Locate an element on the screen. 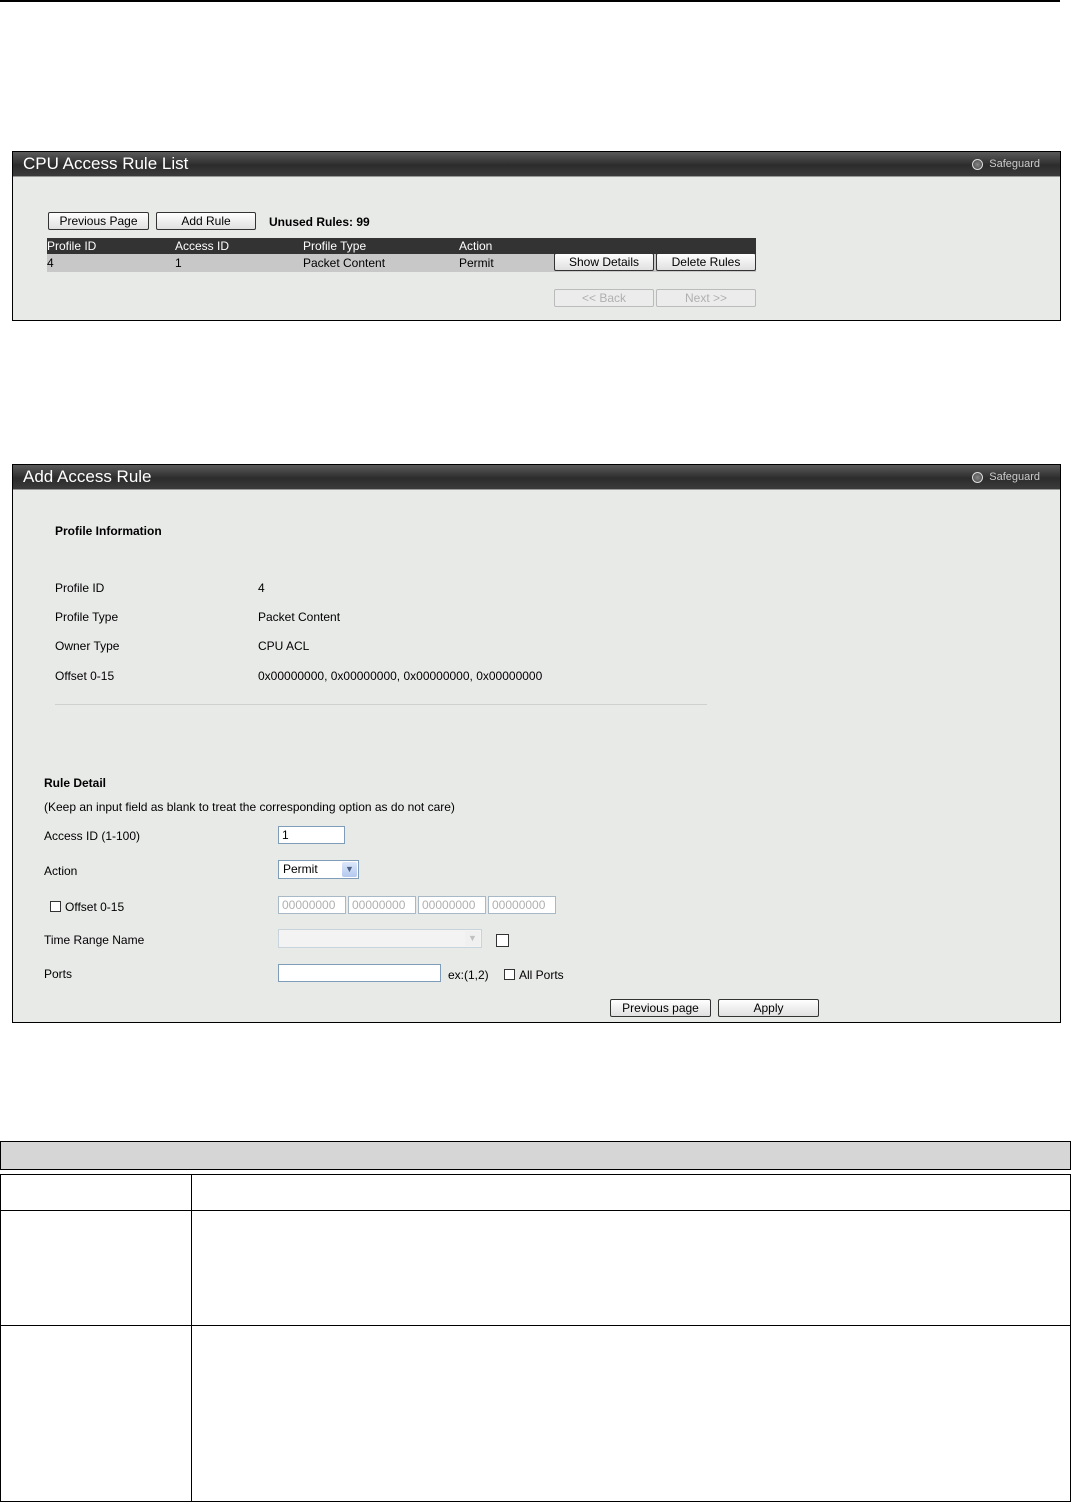 The height and width of the screenshot is (1505, 1071). page-top-rule is located at coordinates (530, 1).